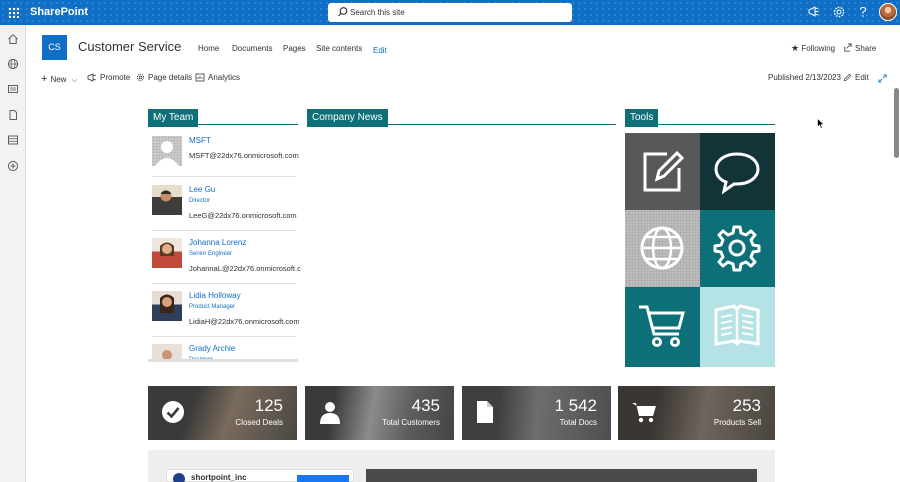  I want to click on company-logo-icon, so click(179, 477).